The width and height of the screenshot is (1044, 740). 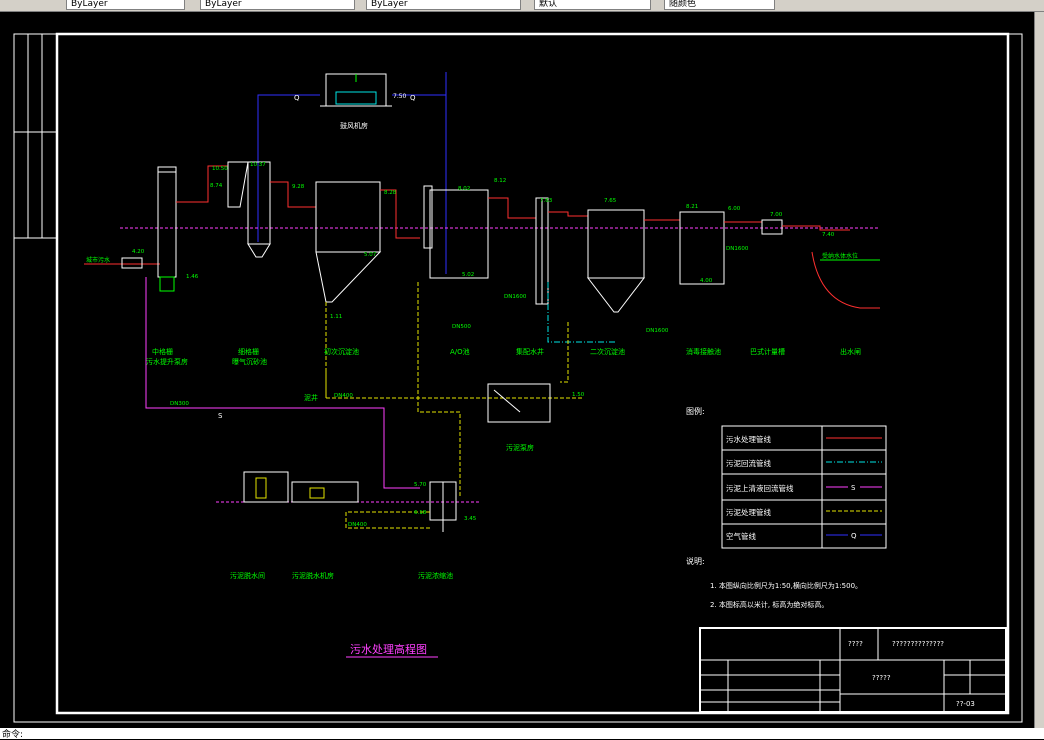 I want to click on notes-title: 说明:, so click(x=695, y=561).